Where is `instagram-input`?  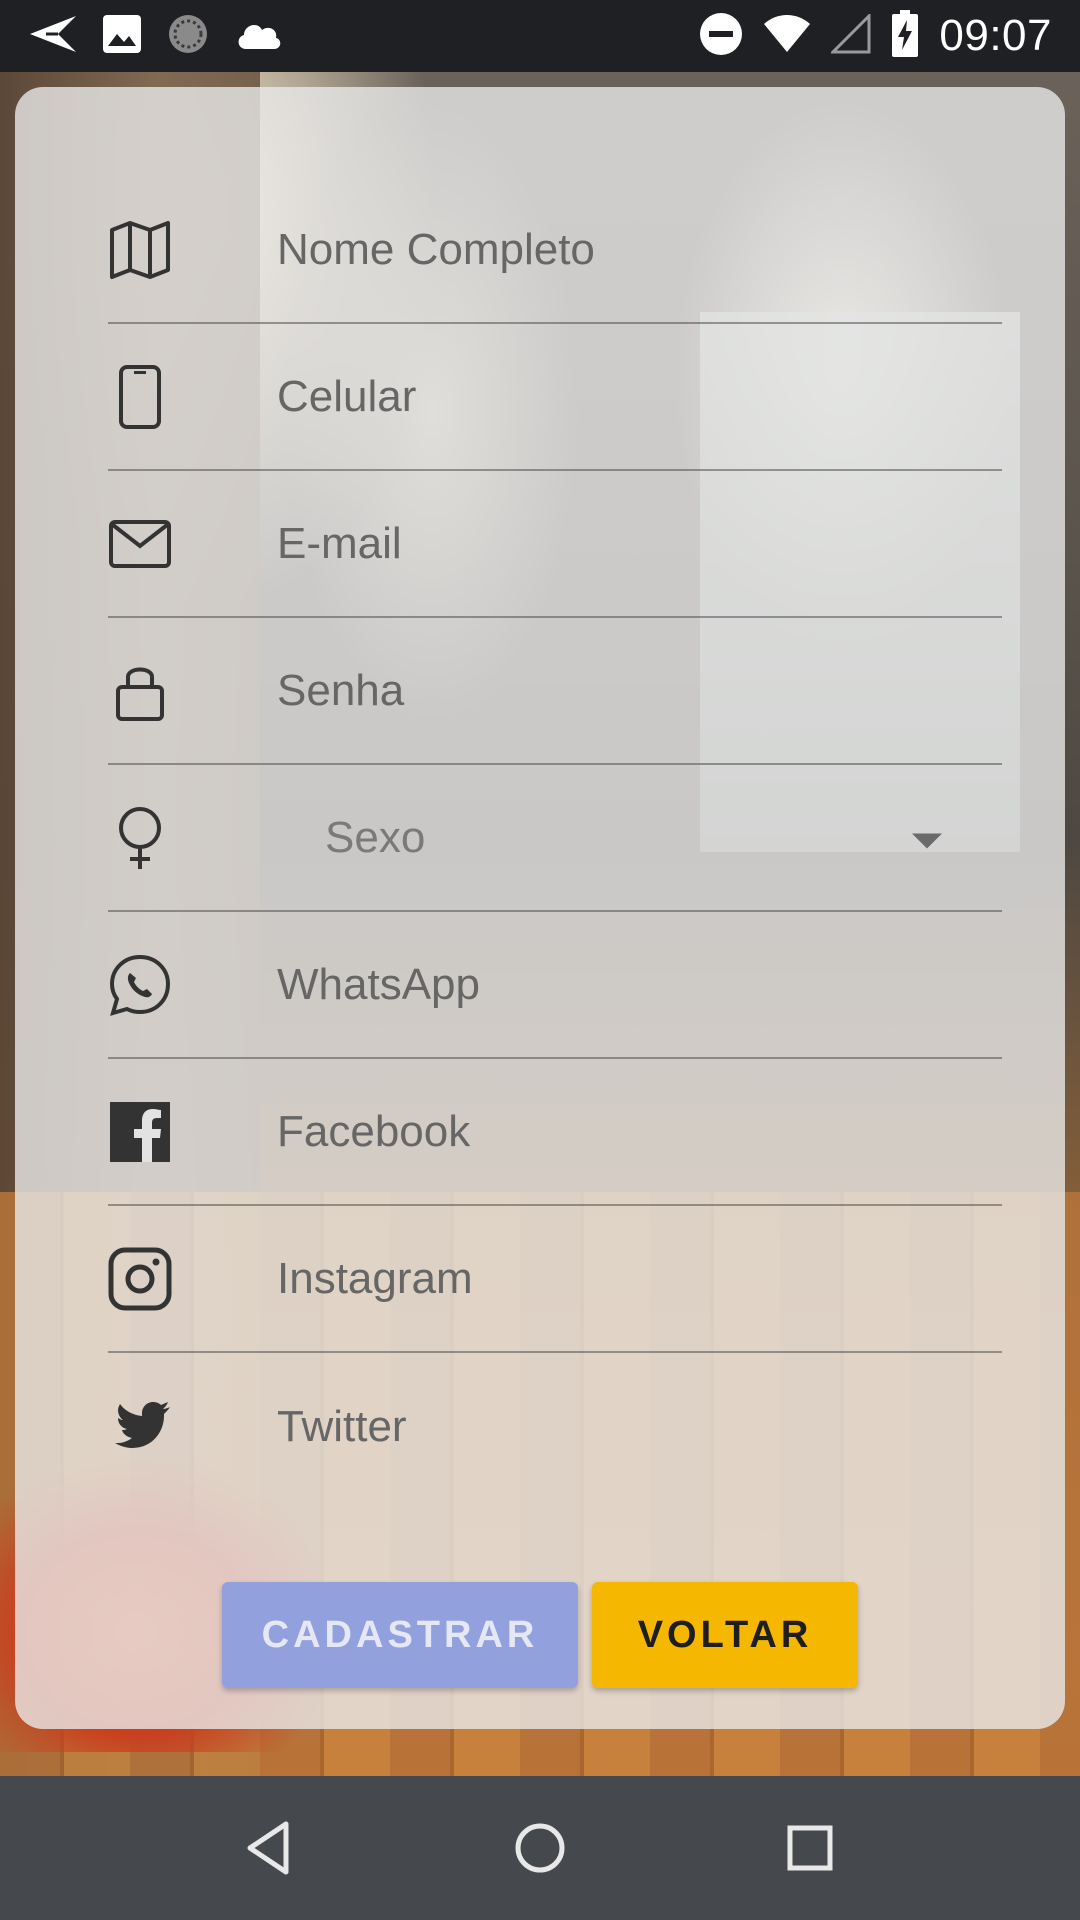 instagram-input is located at coordinates (639, 1278).